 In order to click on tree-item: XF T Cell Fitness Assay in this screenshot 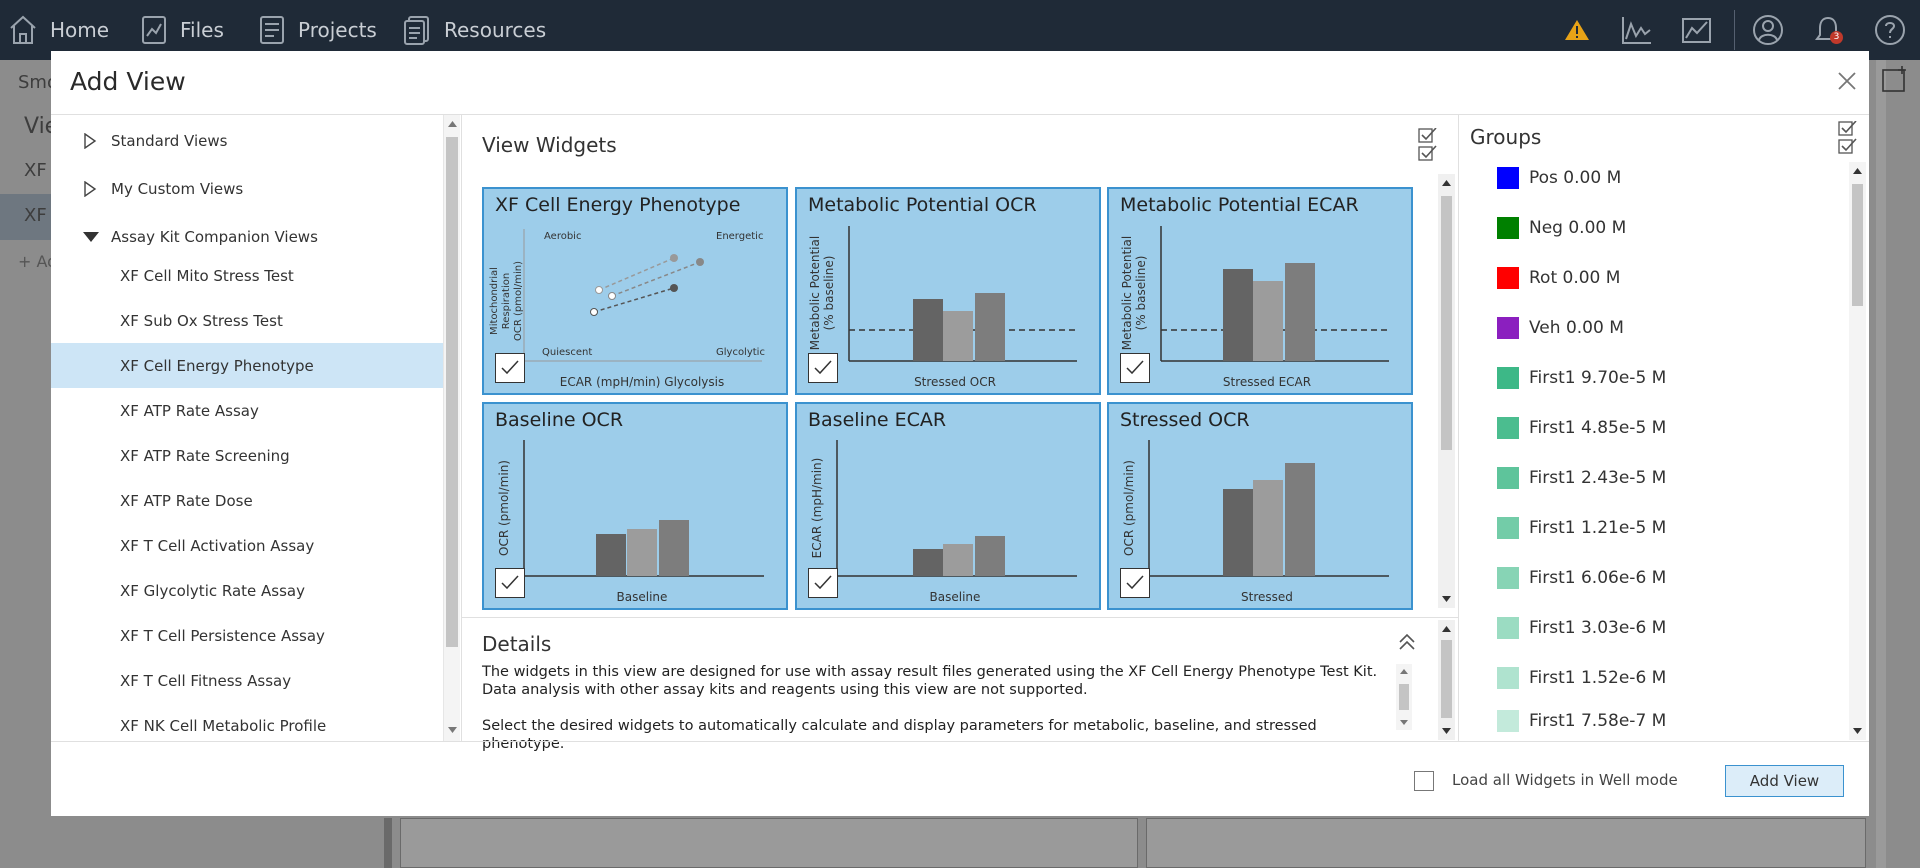, I will do `click(247, 680)`.